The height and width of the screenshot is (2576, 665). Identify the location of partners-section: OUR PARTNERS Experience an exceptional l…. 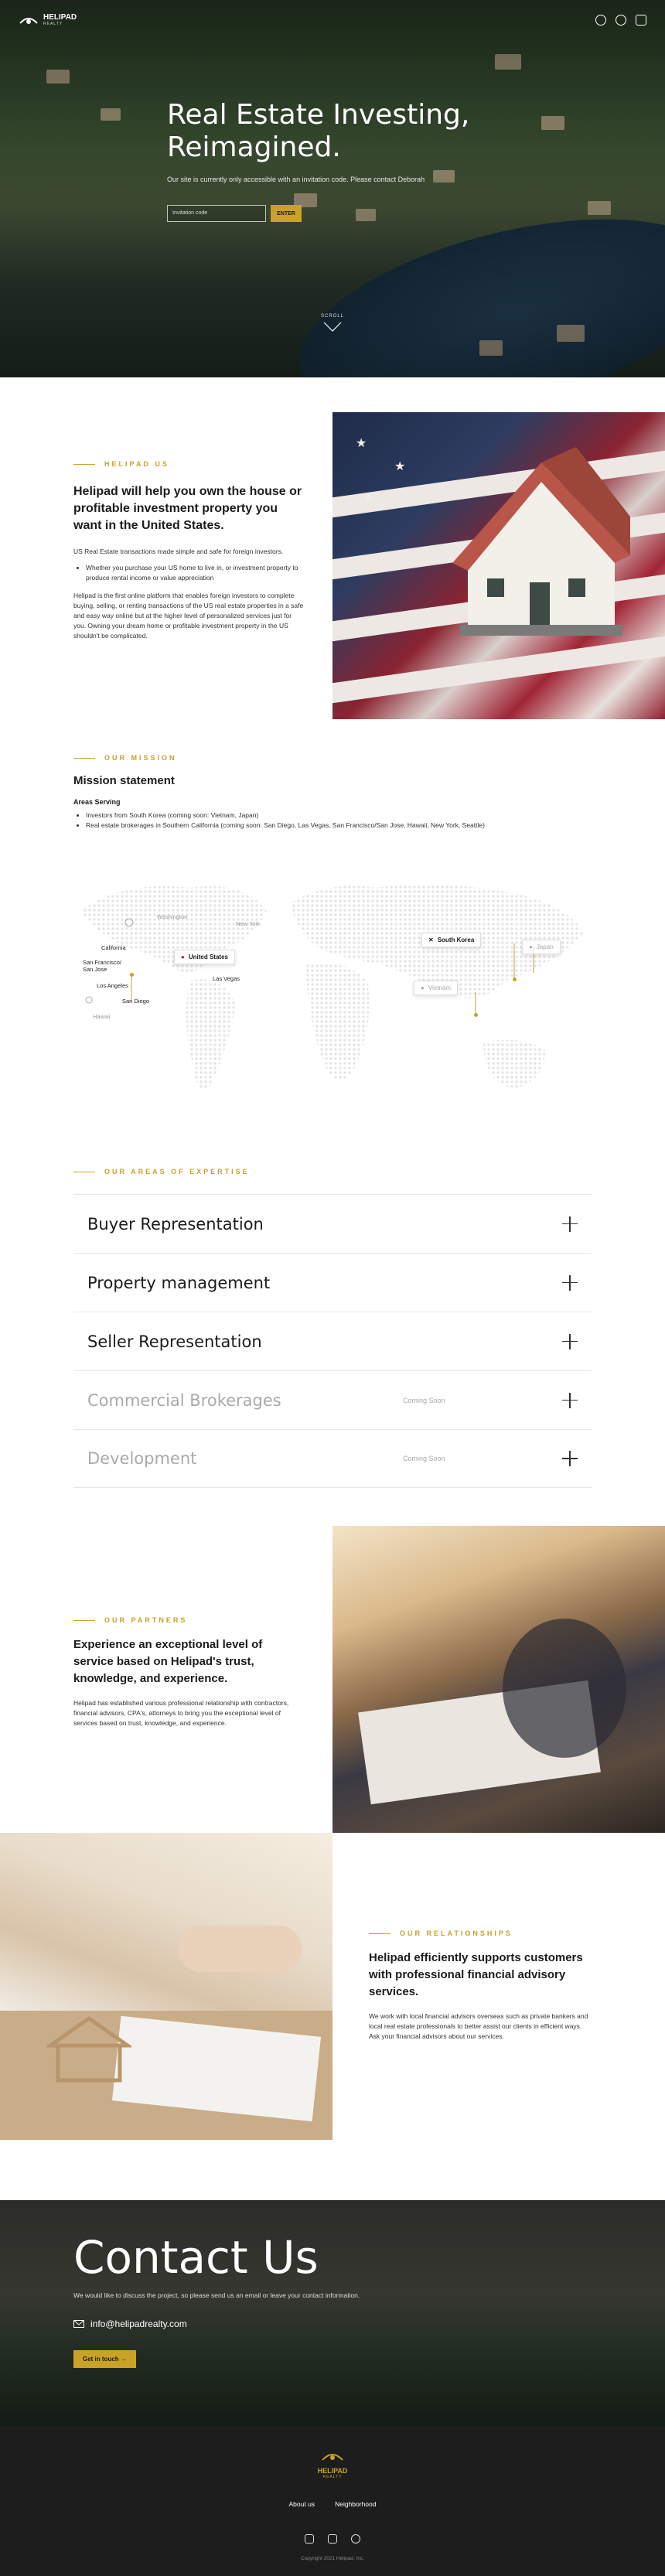
(181, 1672).